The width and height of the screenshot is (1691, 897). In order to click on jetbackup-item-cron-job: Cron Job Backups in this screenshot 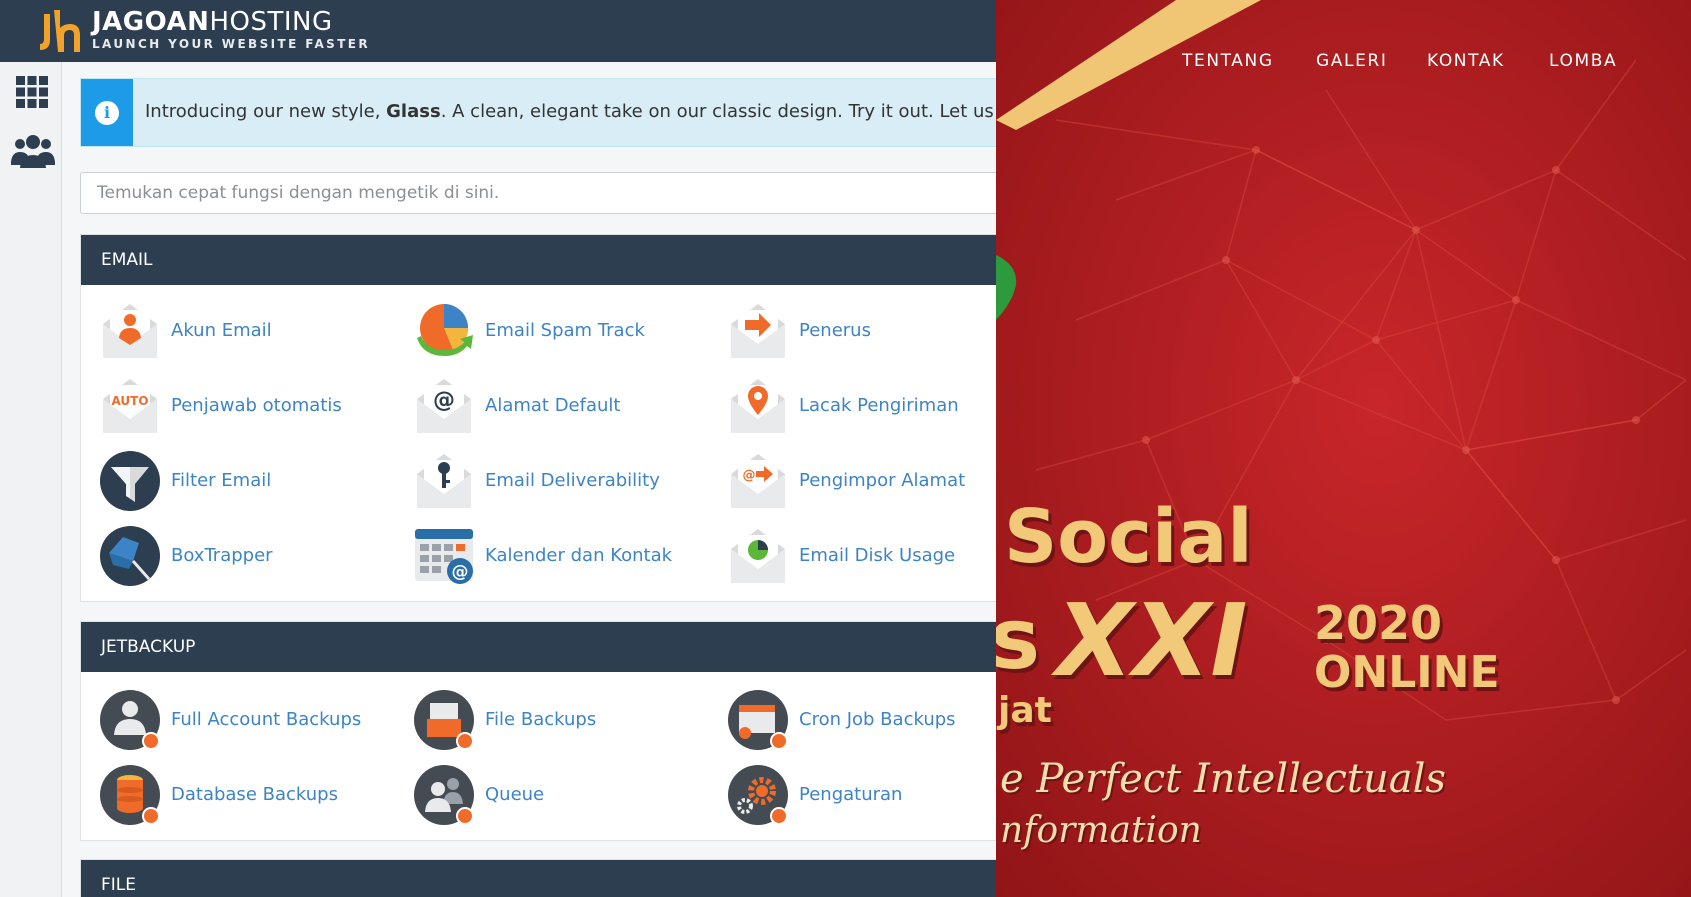, I will do `click(861, 720)`.